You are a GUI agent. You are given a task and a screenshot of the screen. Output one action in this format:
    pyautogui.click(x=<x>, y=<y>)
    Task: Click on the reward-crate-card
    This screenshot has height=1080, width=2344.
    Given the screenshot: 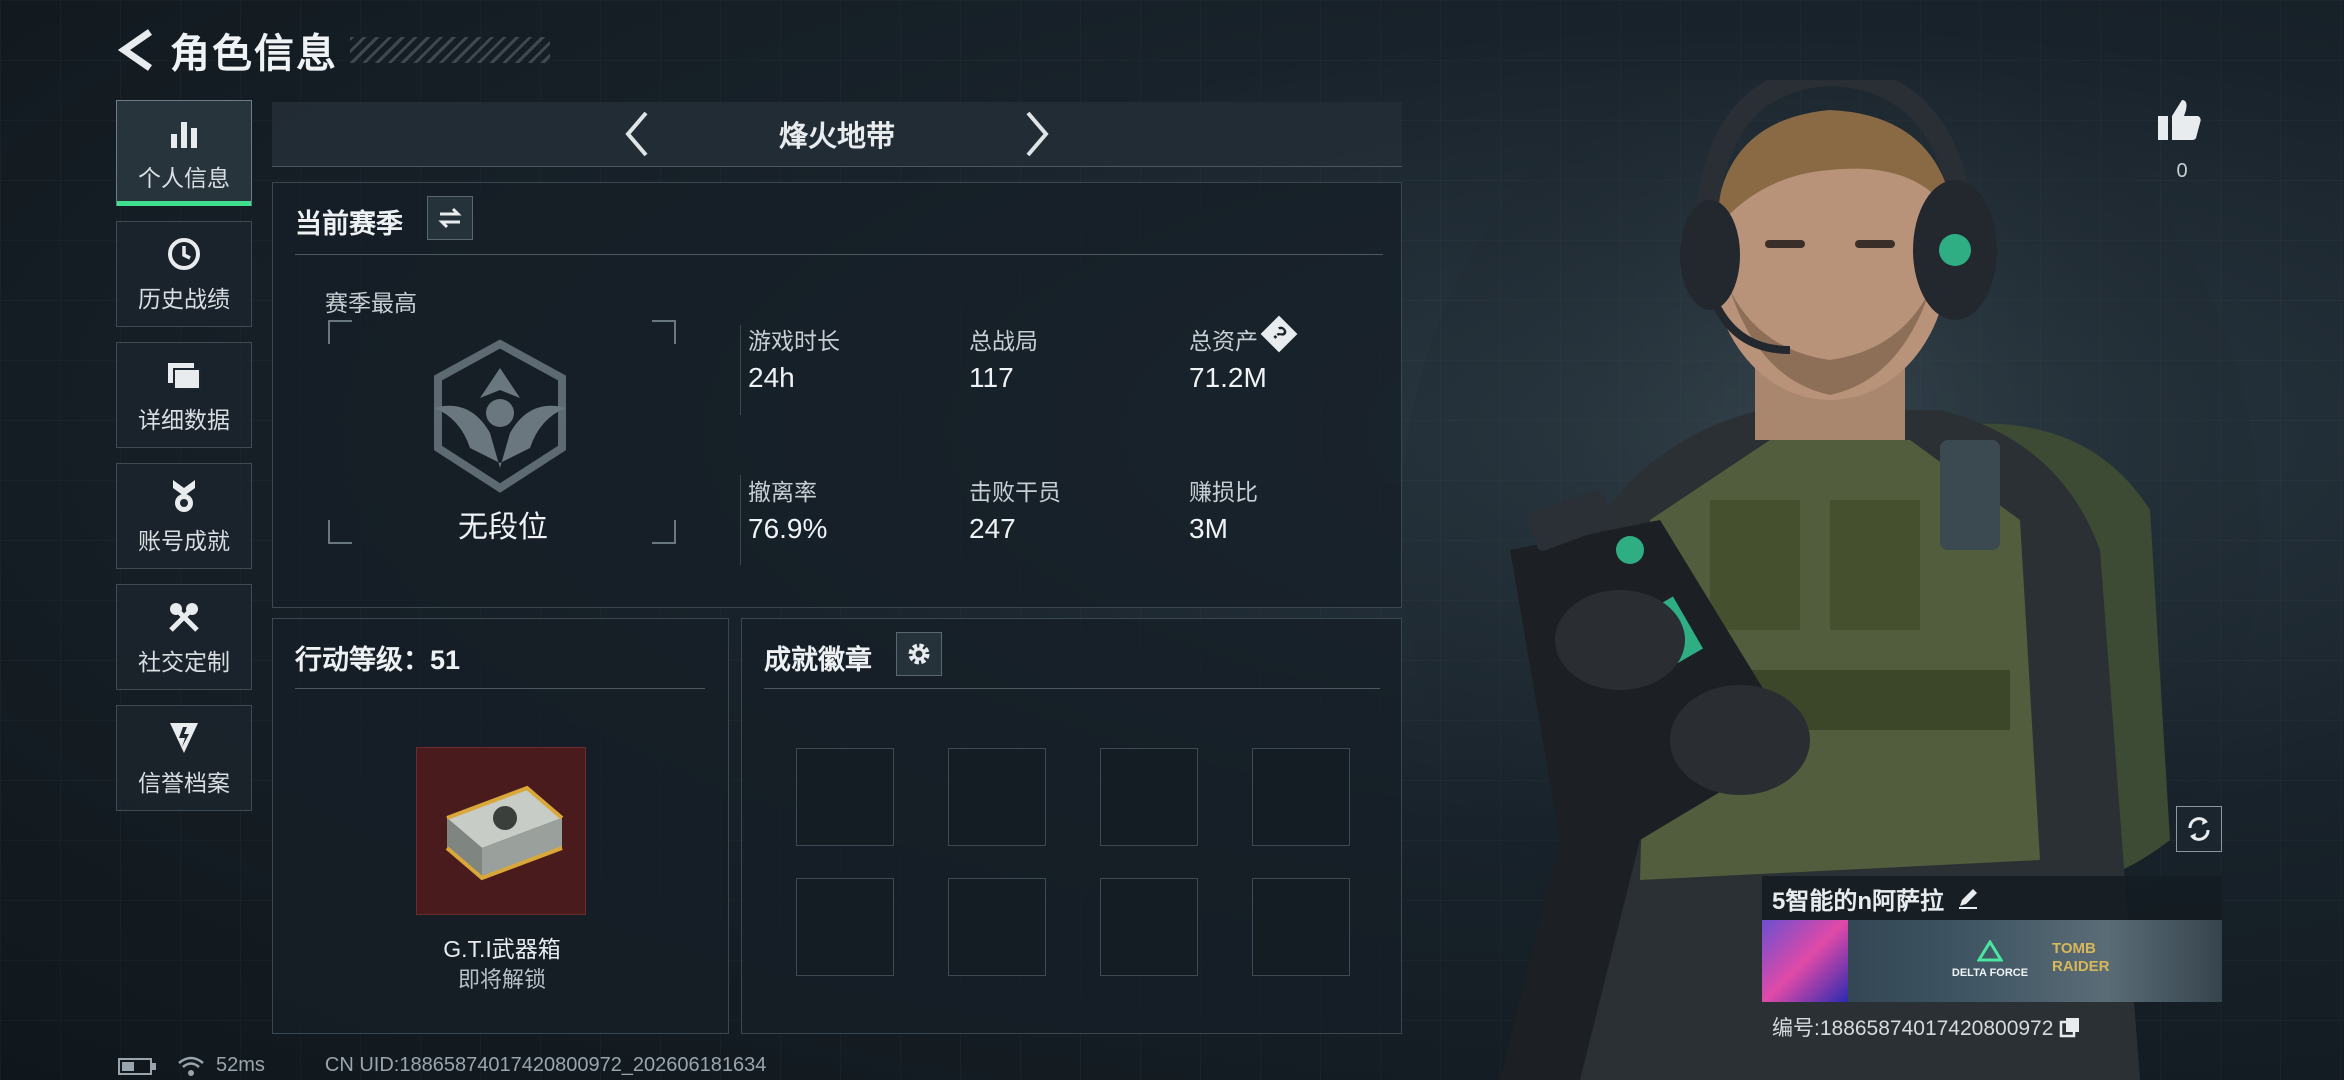 What is the action you would take?
    pyautogui.click(x=501, y=831)
    